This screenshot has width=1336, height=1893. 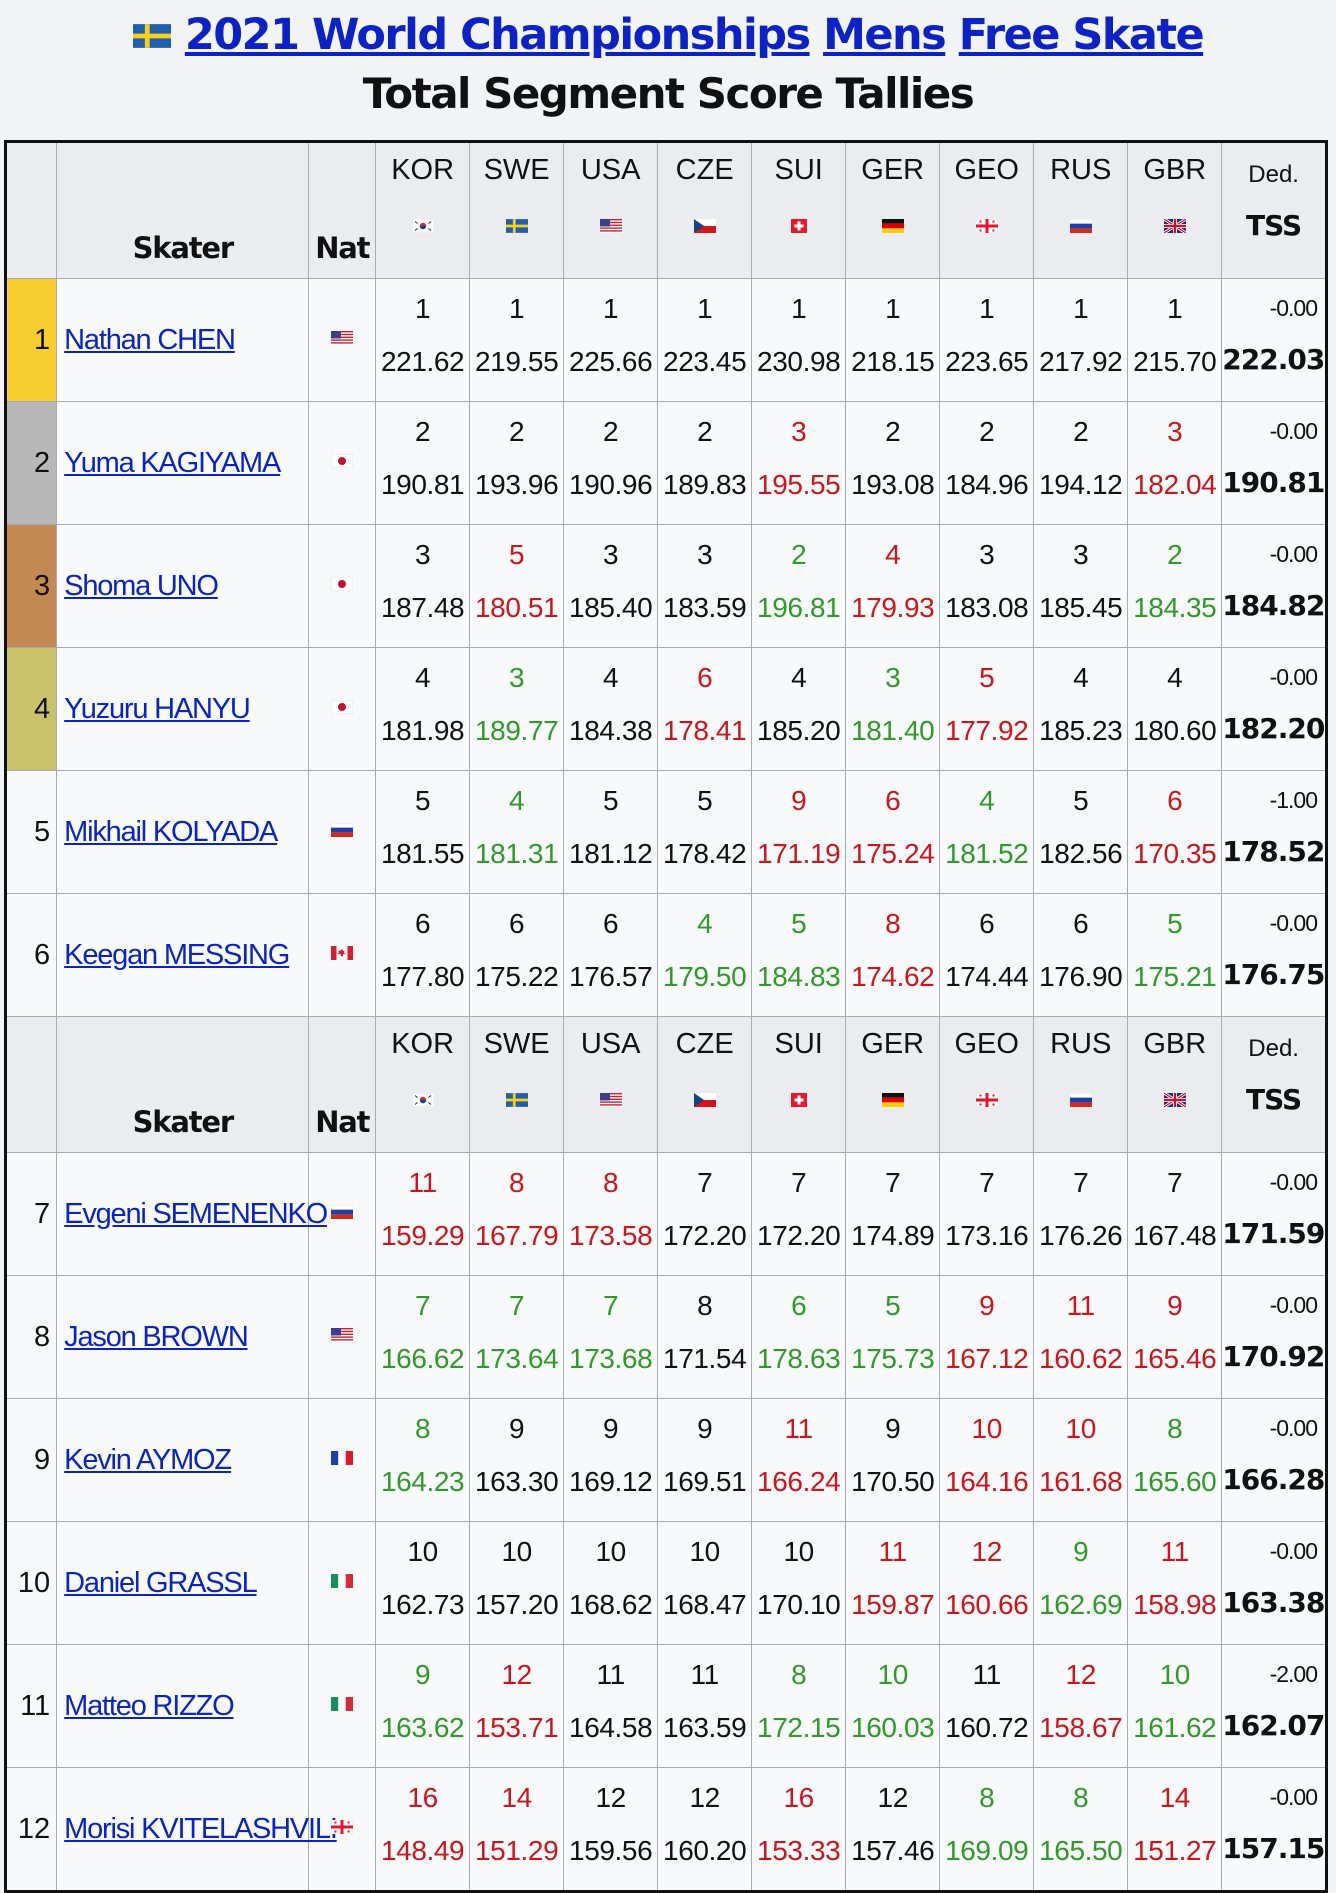 What do you see at coordinates (517, 1829) in the screenshot?
I see `judge-score-cell: 14 151.29` at bounding box center [517, 1829].